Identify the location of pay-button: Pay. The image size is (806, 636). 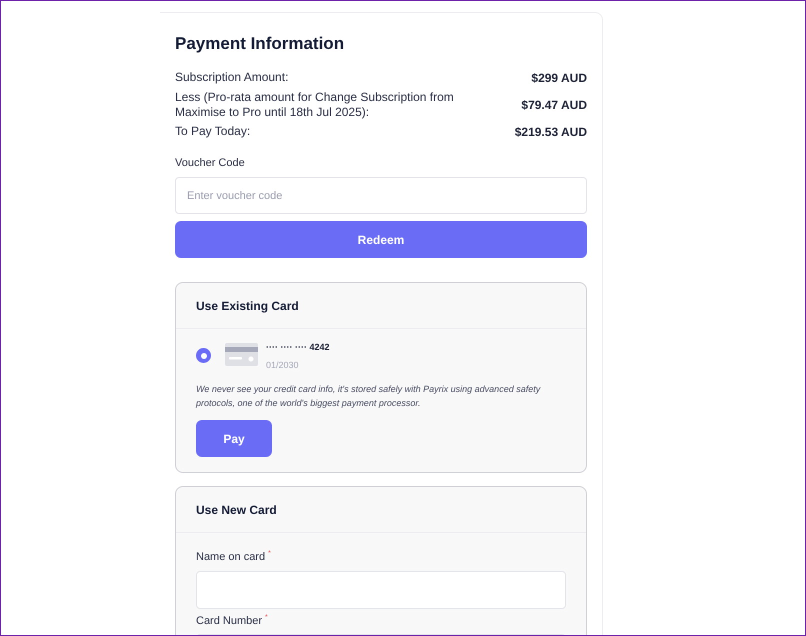
(234, 438).